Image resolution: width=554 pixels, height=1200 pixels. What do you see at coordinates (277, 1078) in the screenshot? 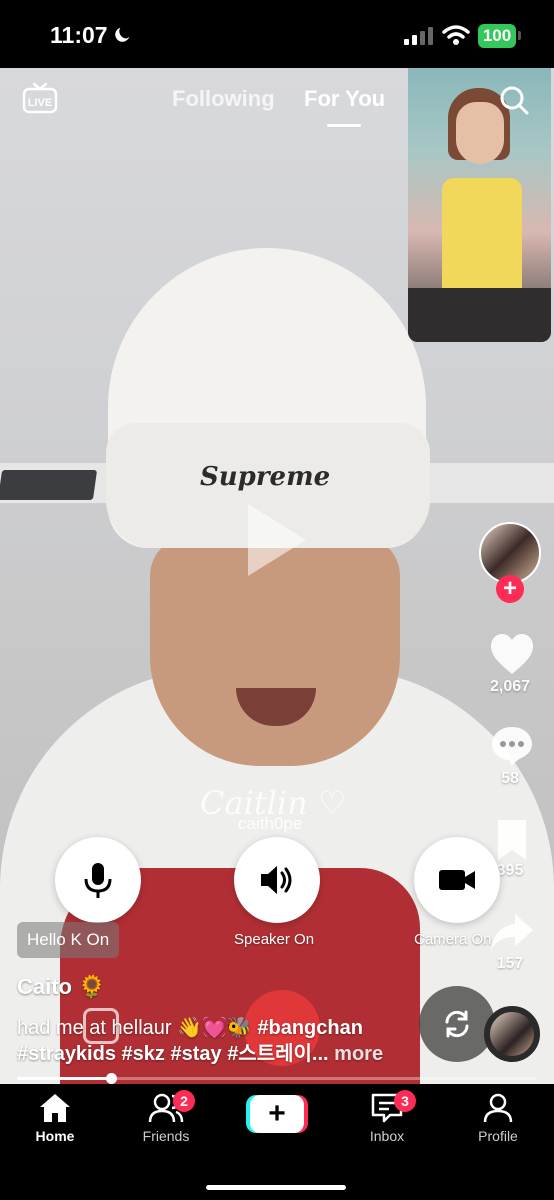
I see `video-progress-bar` at bounding box center [277, 1078].